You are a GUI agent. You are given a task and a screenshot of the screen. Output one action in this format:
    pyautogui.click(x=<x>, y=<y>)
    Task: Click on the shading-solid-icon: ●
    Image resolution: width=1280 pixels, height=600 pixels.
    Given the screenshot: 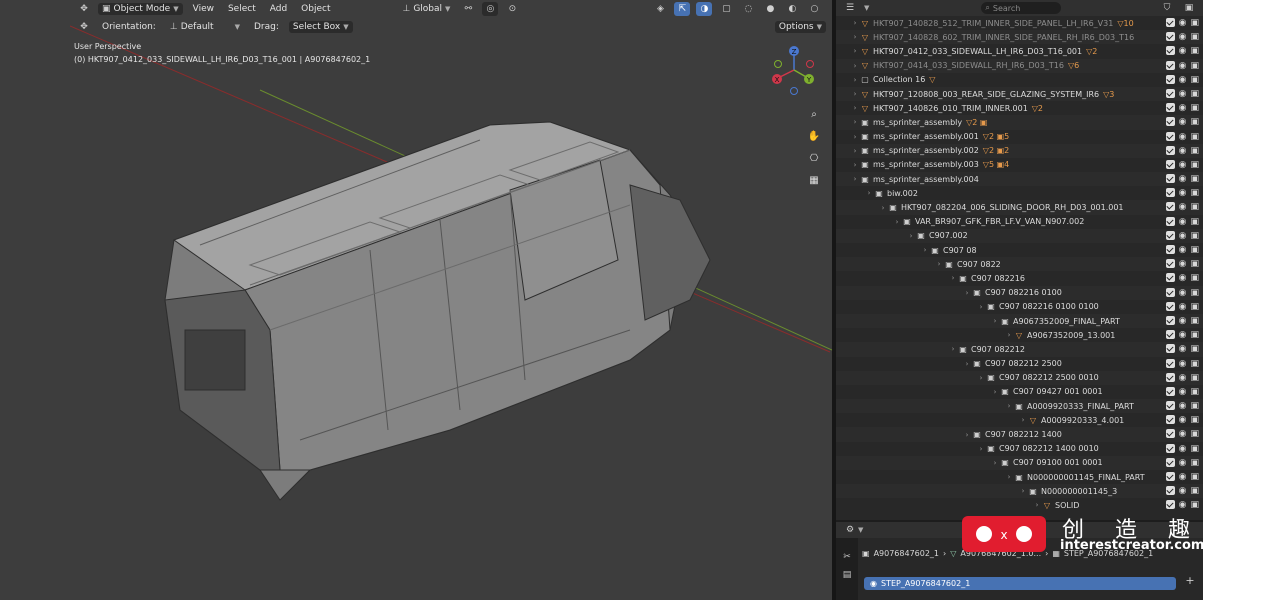 What is the action you would take?
    pyautogui.click(x=770, y=9)
    